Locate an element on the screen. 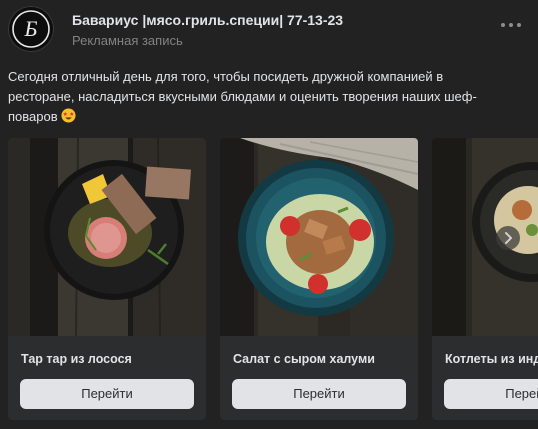  card-title: Тар тар из лосося is located at coordinates (76, 359).